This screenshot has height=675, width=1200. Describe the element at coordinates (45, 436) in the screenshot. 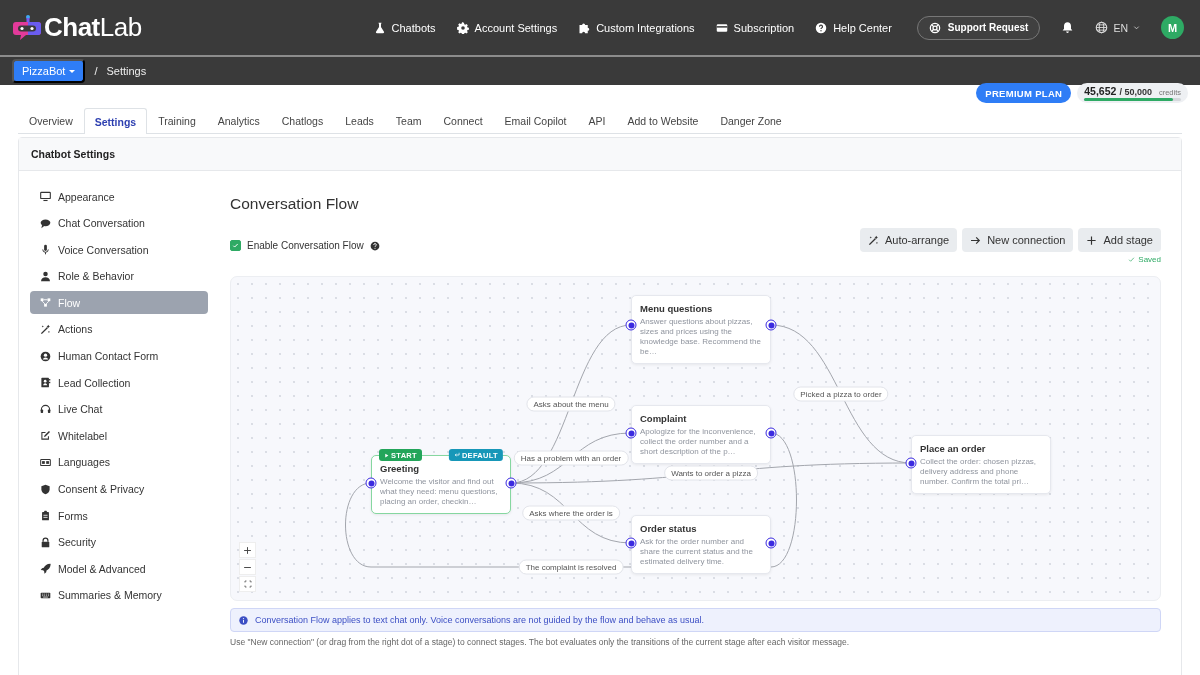

I see `edit-icon` at that location.